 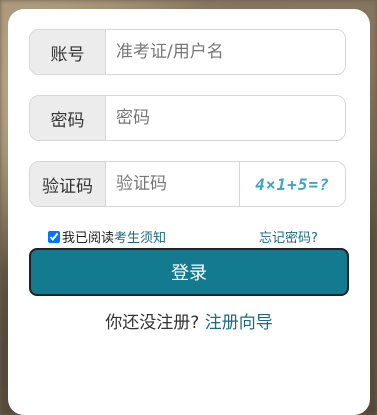 I want to click on password-field-group: 密码, so click(x=187, y=118).